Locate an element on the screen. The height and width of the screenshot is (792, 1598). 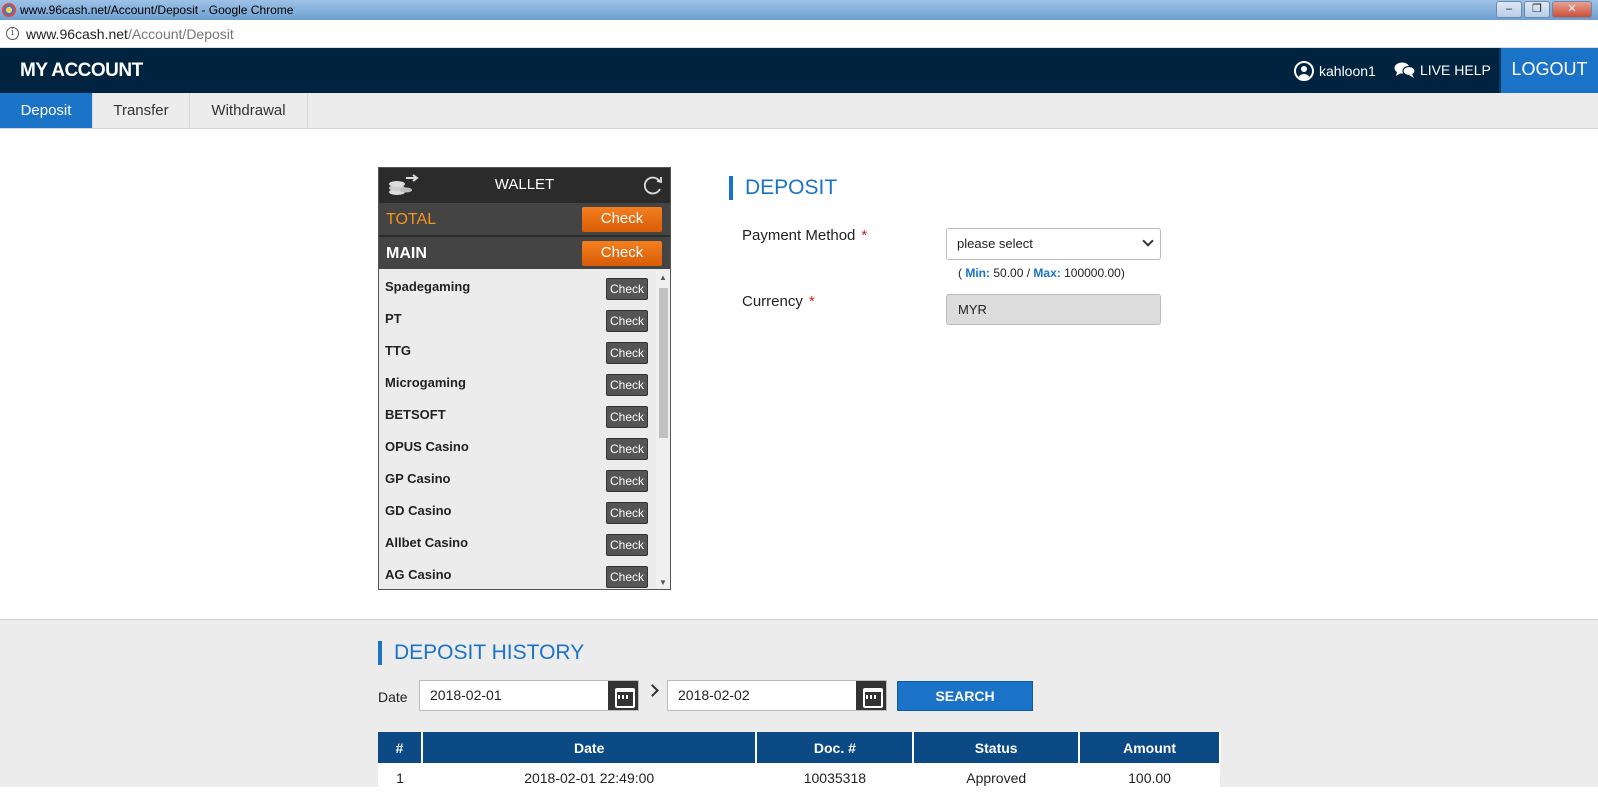
provider-name: GP Casino is located at coordinates (418, 478).